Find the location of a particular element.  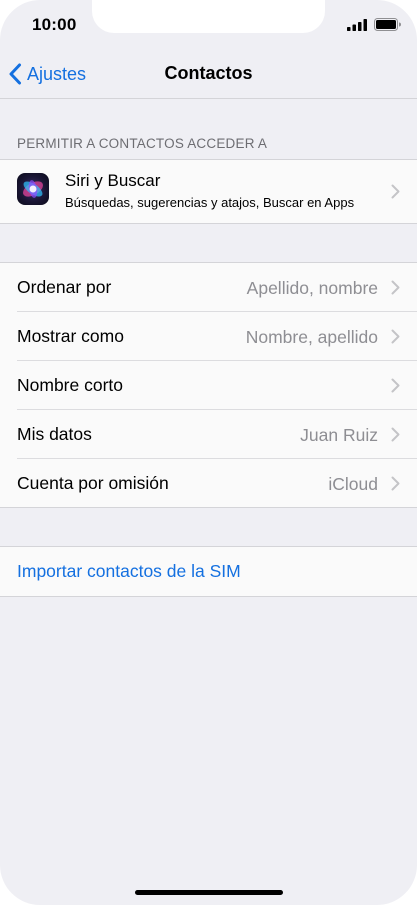

row-value: Juan Ruiz is located at coordinates (339, 435).